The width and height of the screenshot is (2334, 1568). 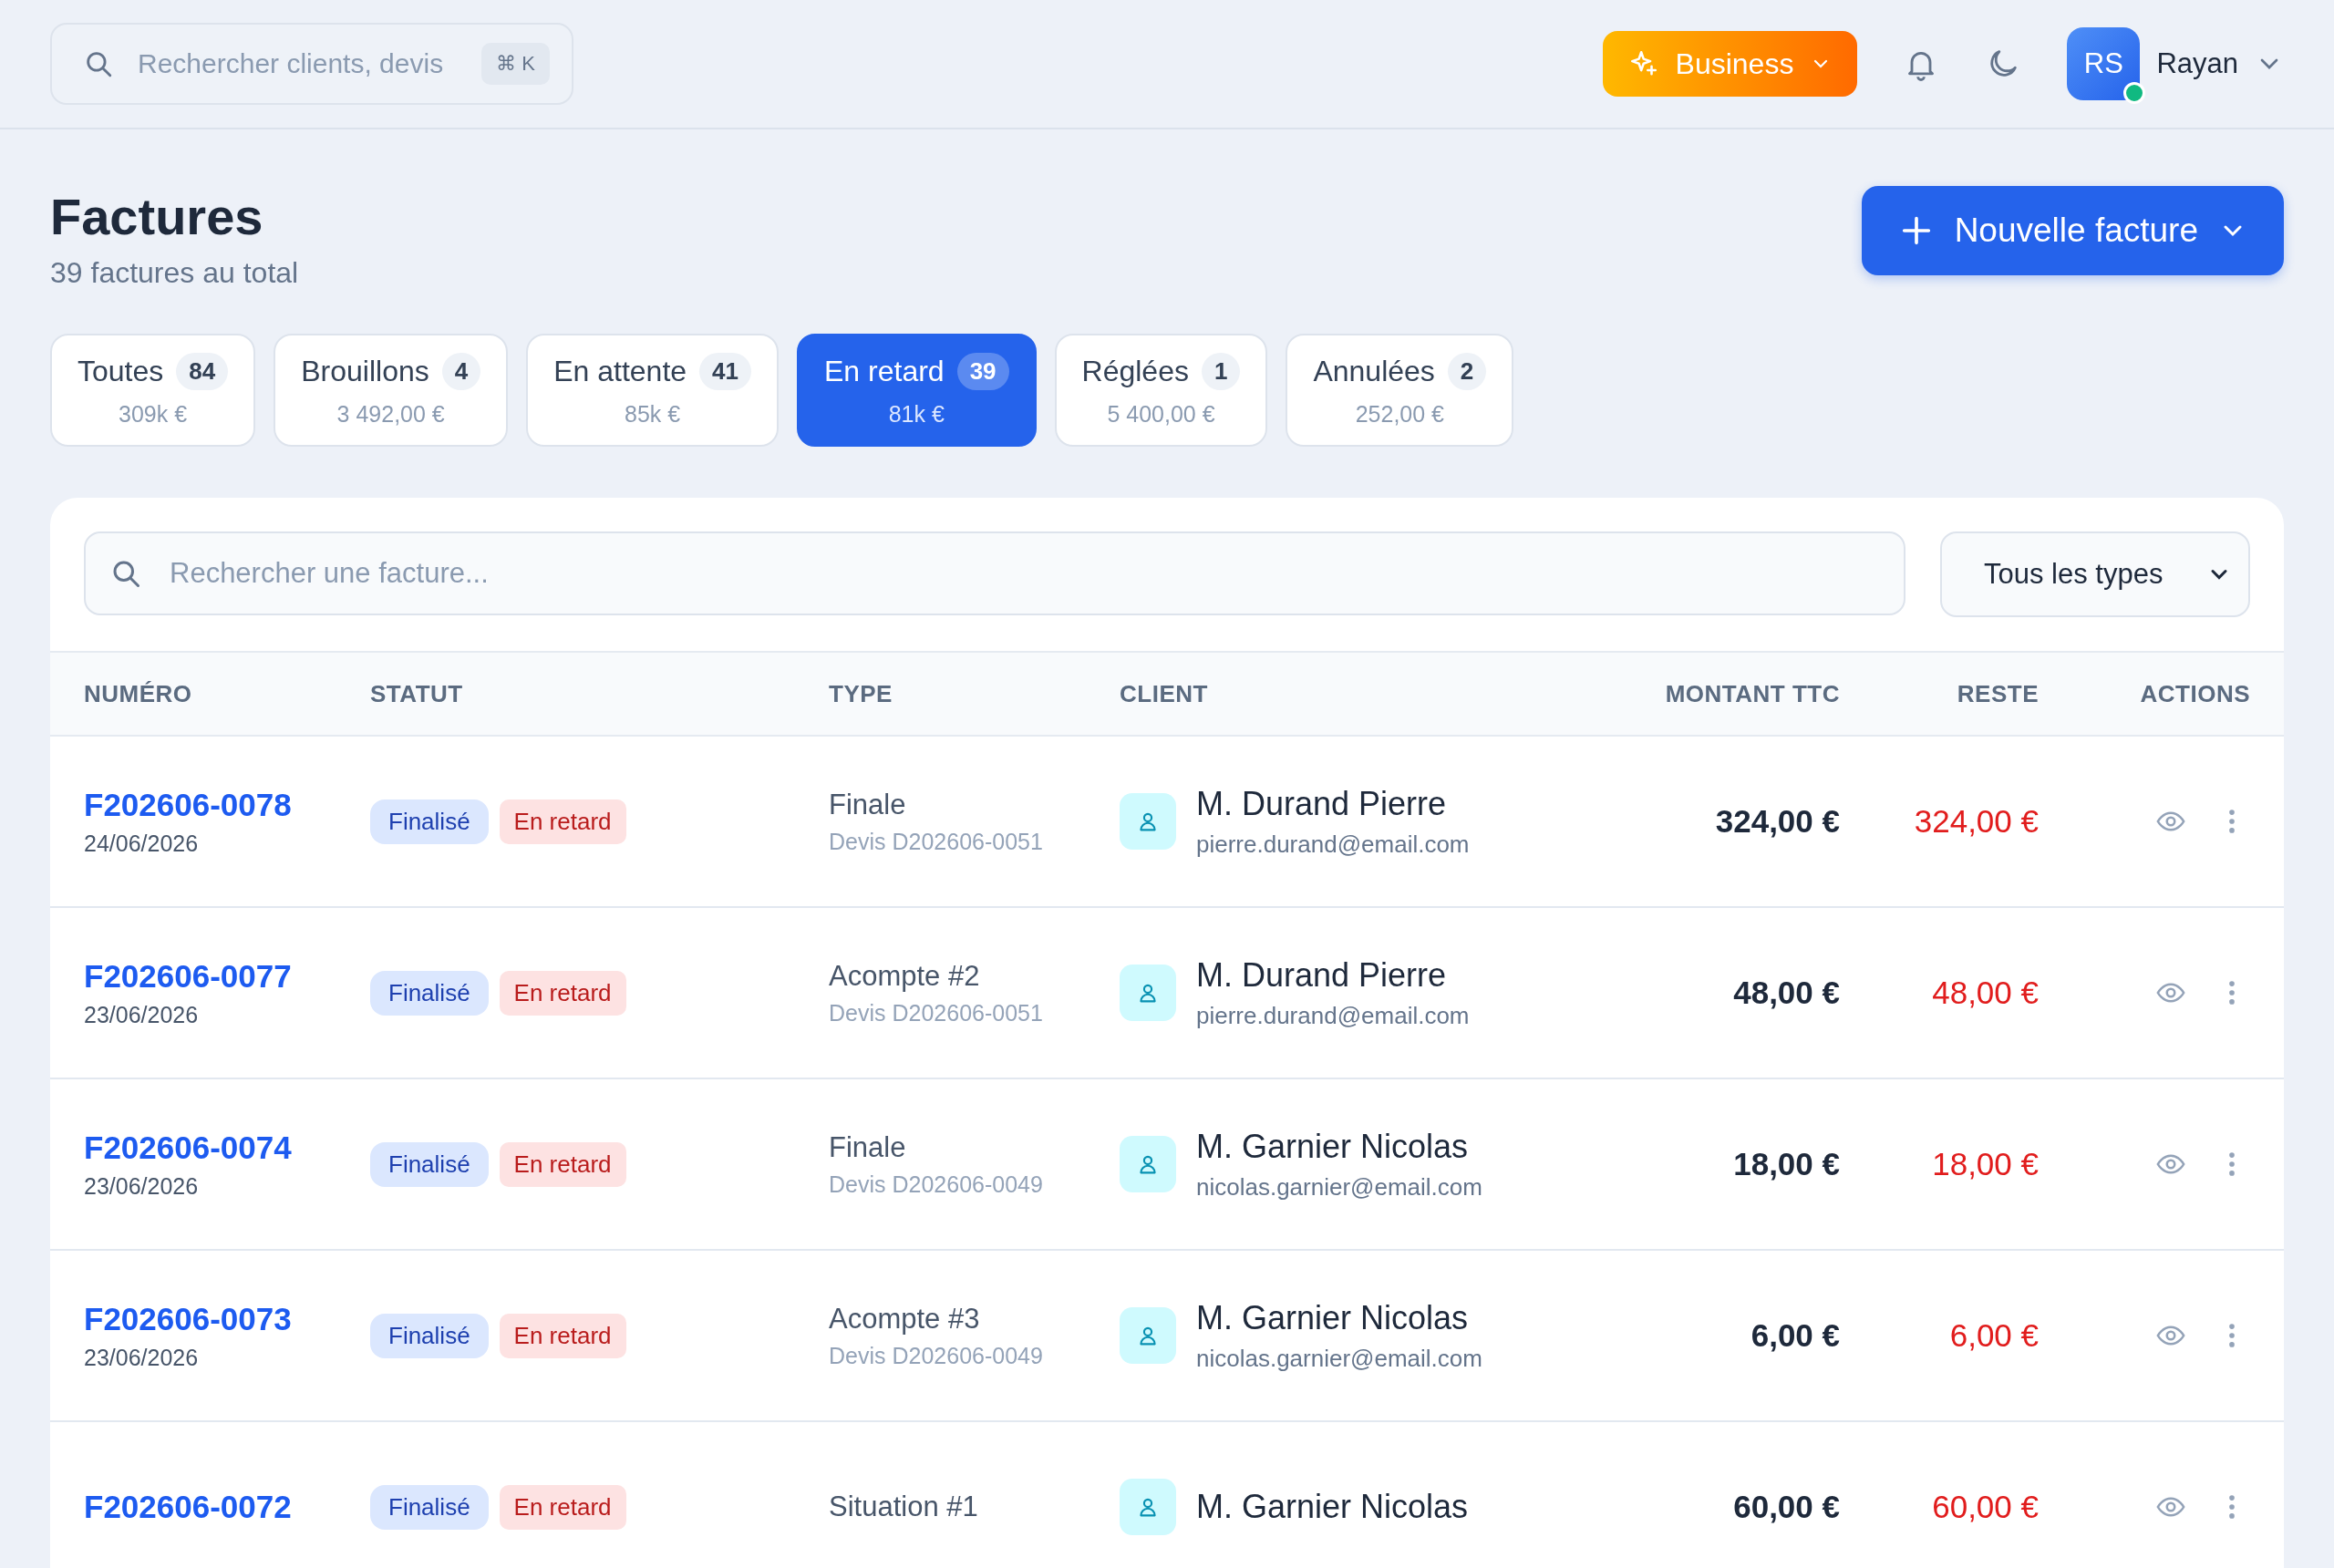 What do you see at coordinates (1985, 1507) in the screenshot?
I see `amount-remaining: 60,00 €` at bounding box center [1985, 1507].